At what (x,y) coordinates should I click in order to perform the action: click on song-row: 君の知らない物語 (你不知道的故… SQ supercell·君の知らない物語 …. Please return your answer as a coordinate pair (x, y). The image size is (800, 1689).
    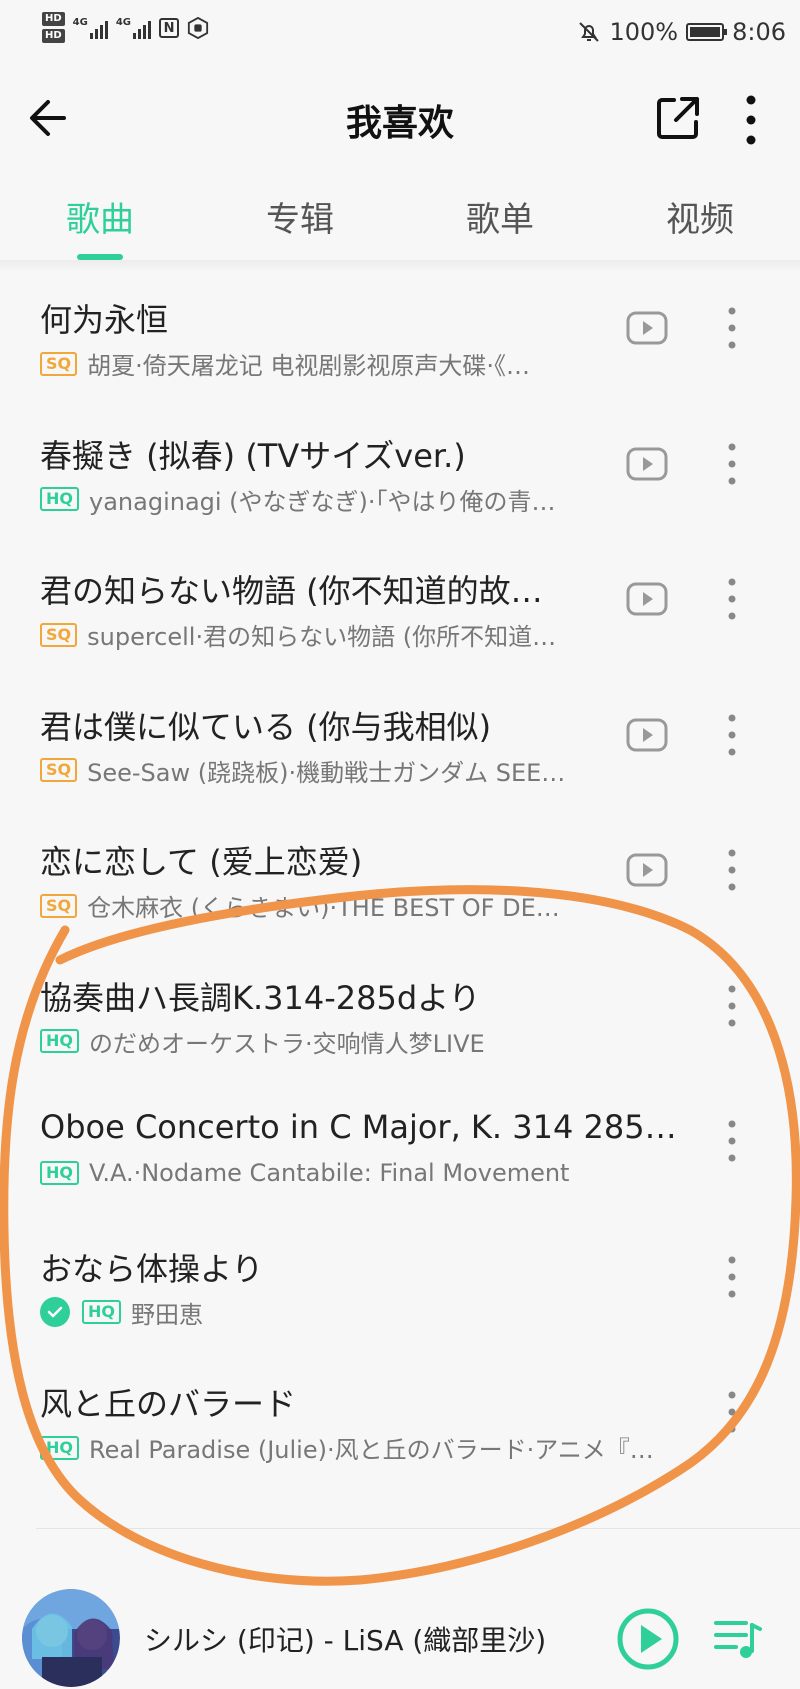
    Looking at the image, I should click on (400, 602).